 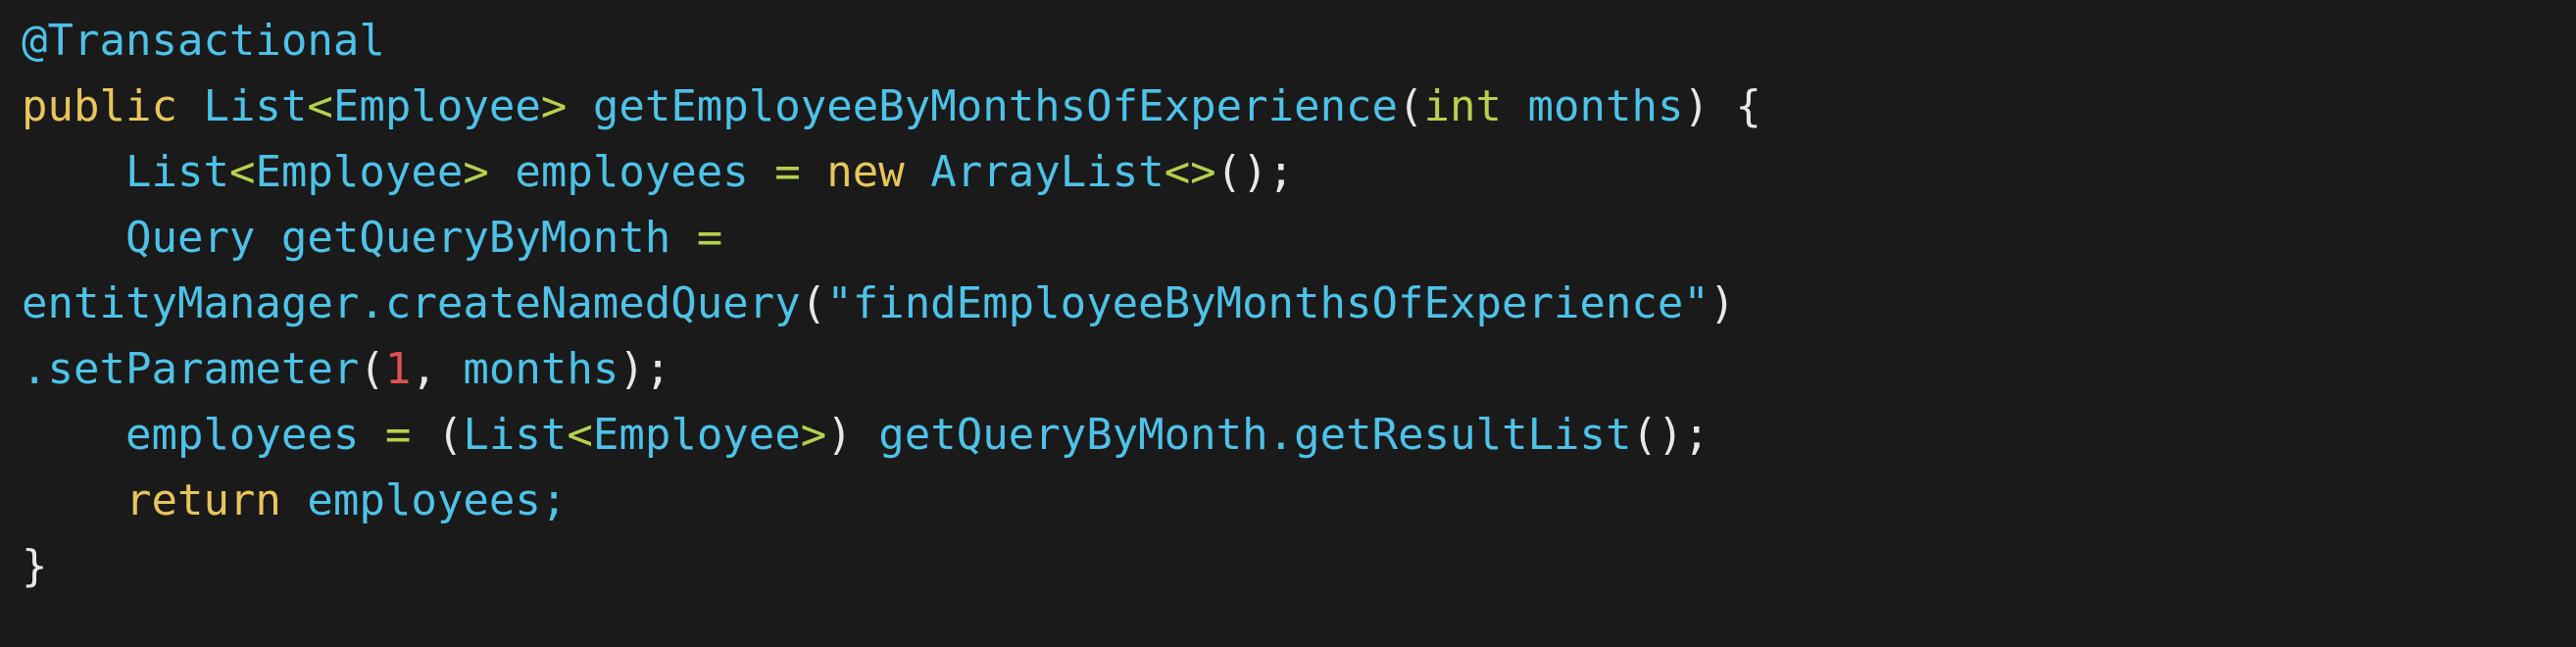 I want to click on code-token: createNamedQuery, so click(x=592, y=303).